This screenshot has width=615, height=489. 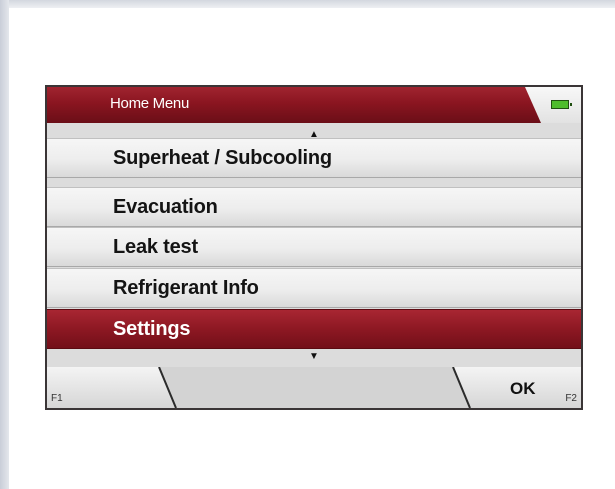 What do you see at coordinates (314, 105) in the screenshot?
I see `title-bar: Home Menu` at bounding box center [314, 105].